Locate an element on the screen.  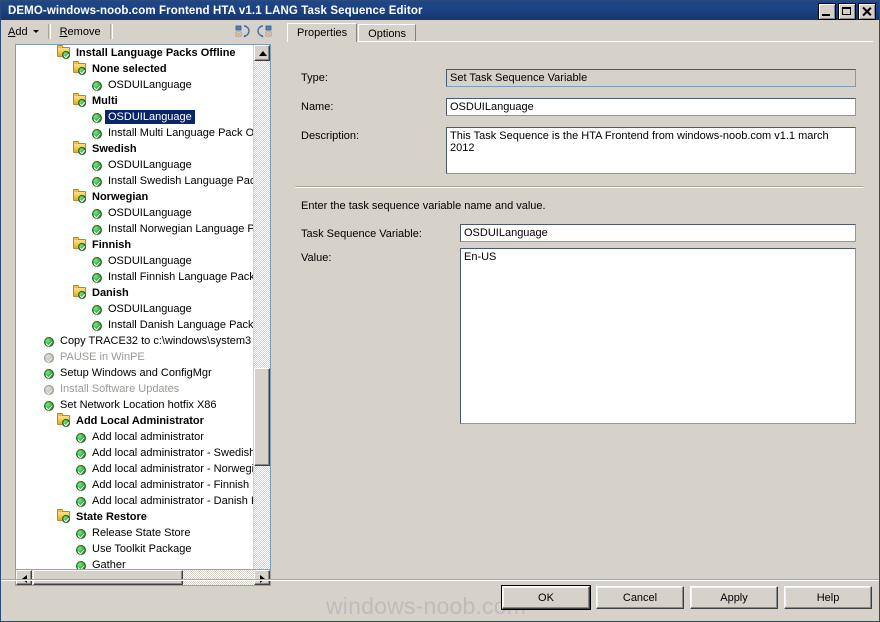
tree-item-label: Release State Store is located at coordinates (141, 533).